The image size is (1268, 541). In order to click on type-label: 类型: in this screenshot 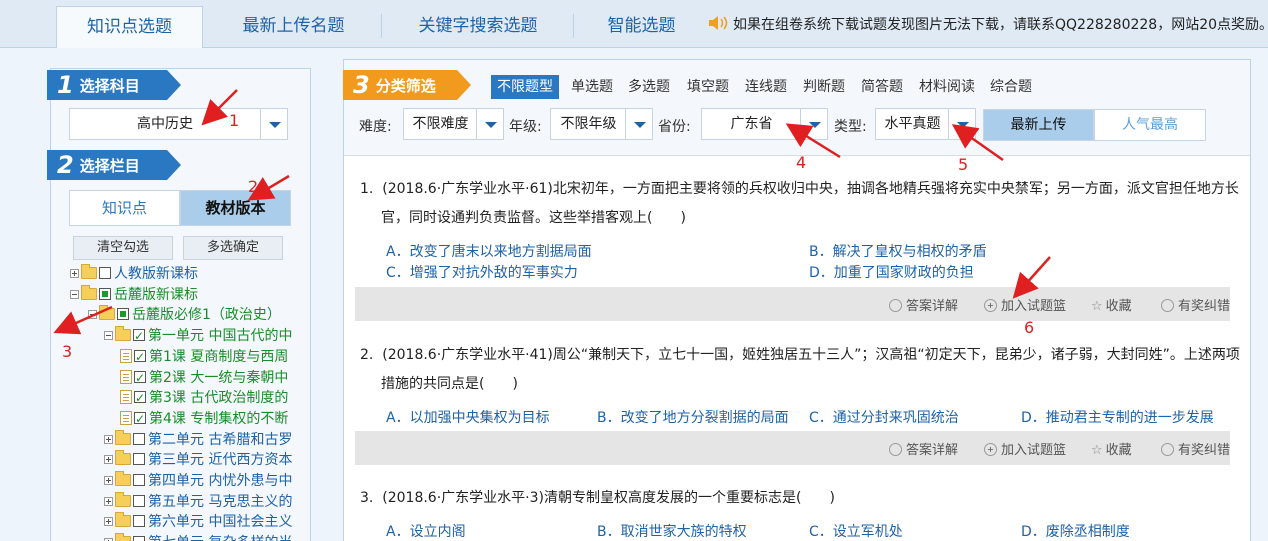, I will do `click(850, 127)`.